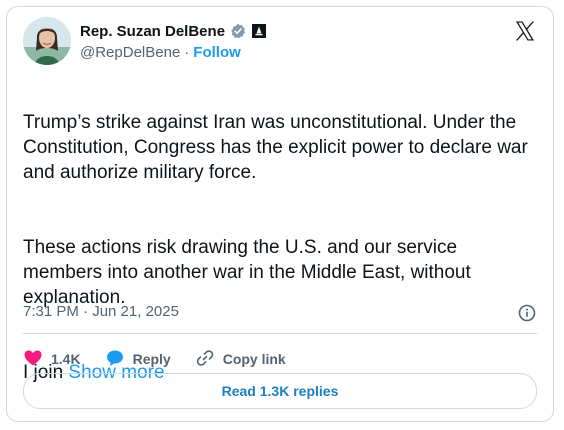 Image resolution: width=564 pixels, height=430 pixels. What do you see at coordinates (527, 313) in the screenshot?
I see `info-icon` at bounding box center [527, 313].